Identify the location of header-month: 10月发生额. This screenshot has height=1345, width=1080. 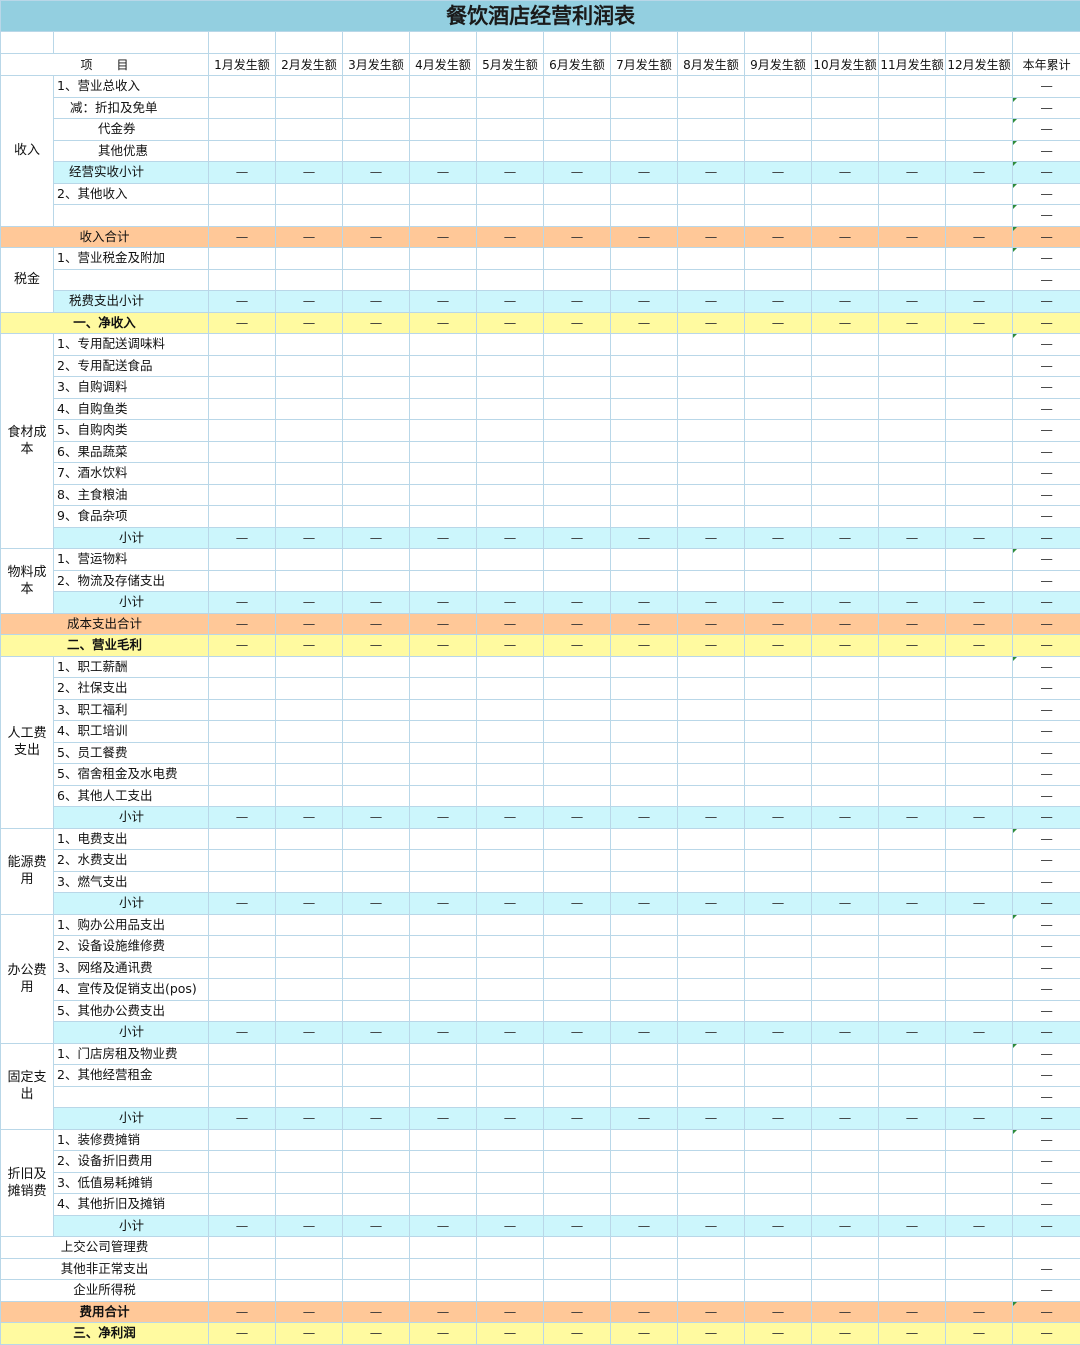
(845, 65).